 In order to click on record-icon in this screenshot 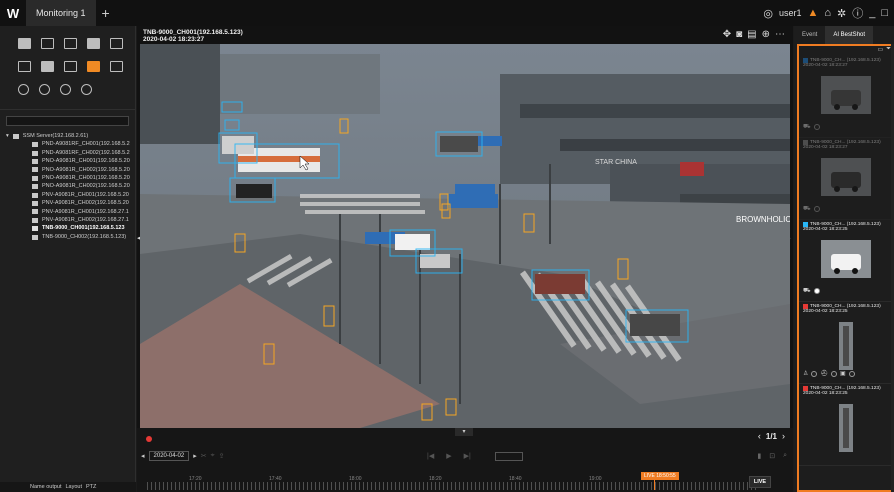, I will do `click(93, 66)`.